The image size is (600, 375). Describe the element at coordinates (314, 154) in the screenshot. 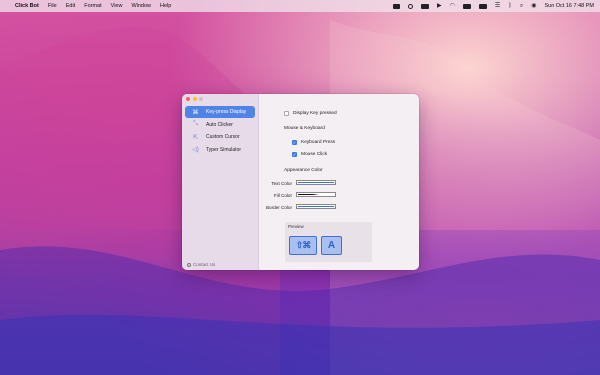

I see `mouse-click-label: Mouse Click` at that location.